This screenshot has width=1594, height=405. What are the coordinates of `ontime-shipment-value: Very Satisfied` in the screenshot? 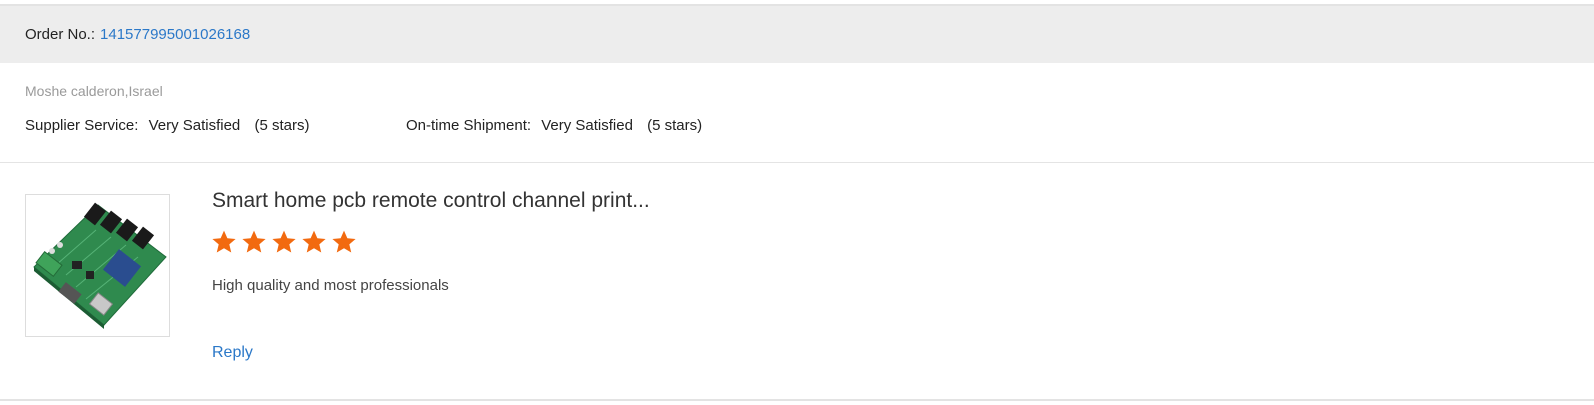 It's located at (587, 125).